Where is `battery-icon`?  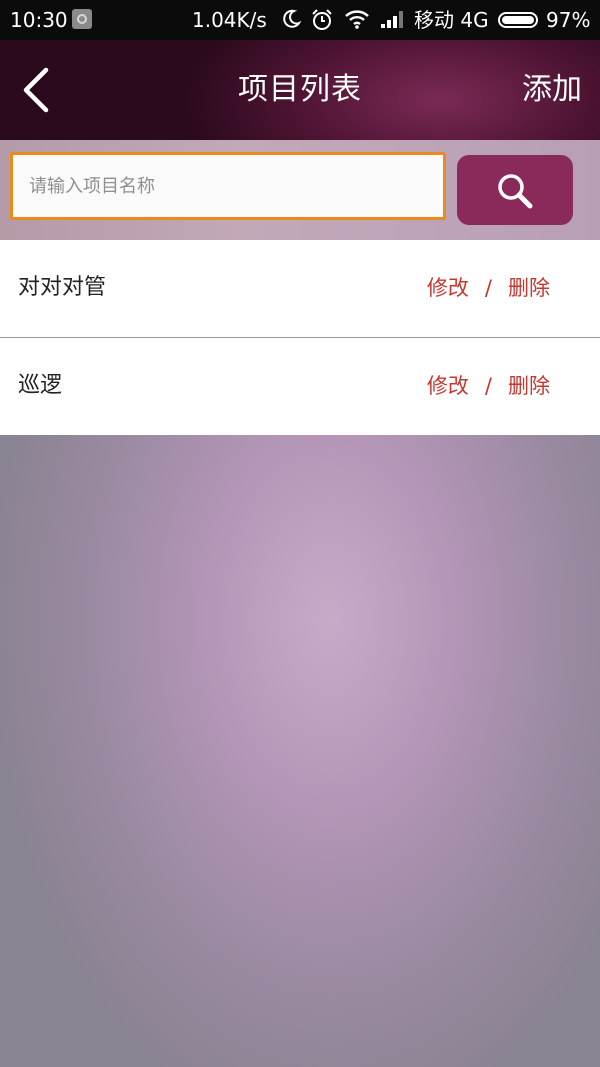 battery-icon is located at coordinates (518, 20).